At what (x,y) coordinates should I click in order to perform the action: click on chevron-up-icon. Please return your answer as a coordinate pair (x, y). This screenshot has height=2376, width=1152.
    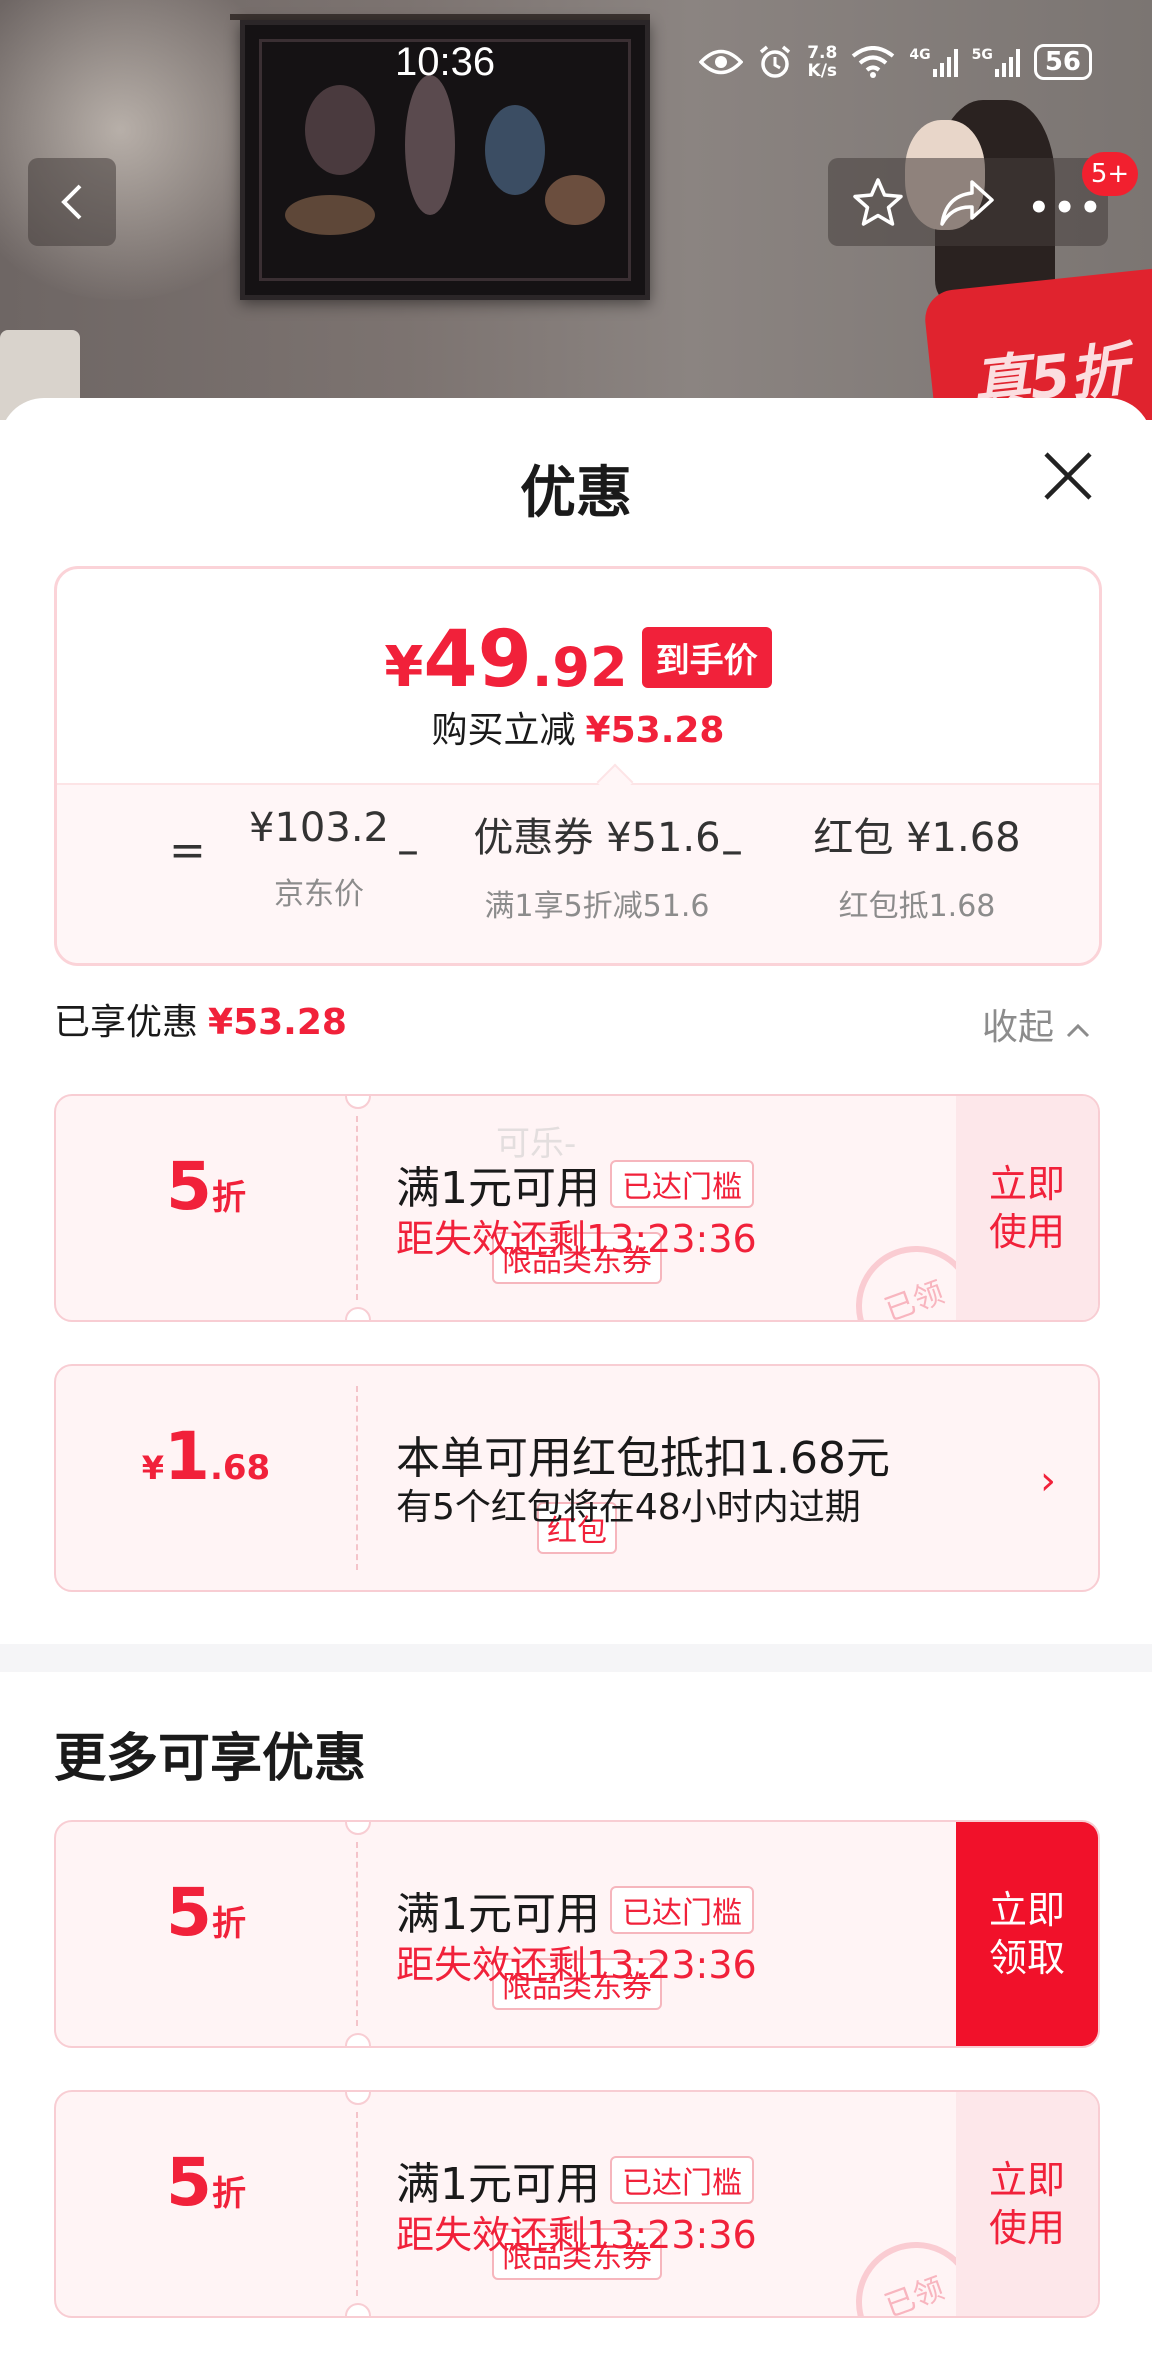
    Looking at the image, I should click on (1078, 1030).